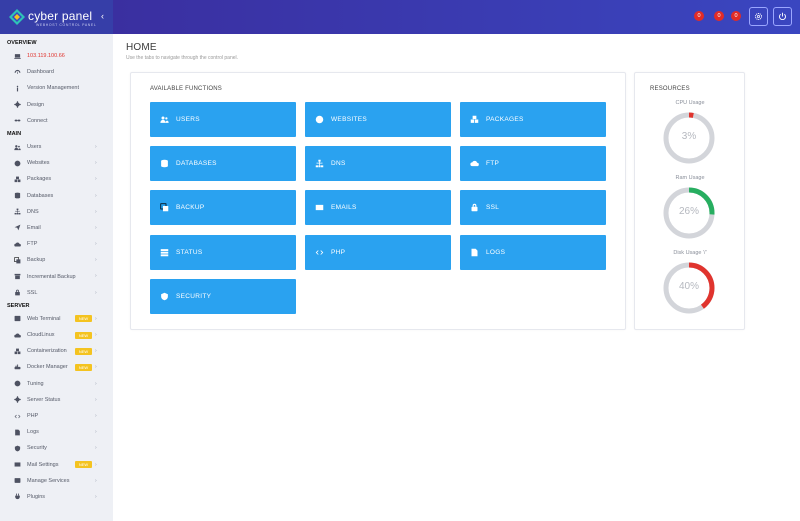  I want to click on plug-icon, so click(17, 497).